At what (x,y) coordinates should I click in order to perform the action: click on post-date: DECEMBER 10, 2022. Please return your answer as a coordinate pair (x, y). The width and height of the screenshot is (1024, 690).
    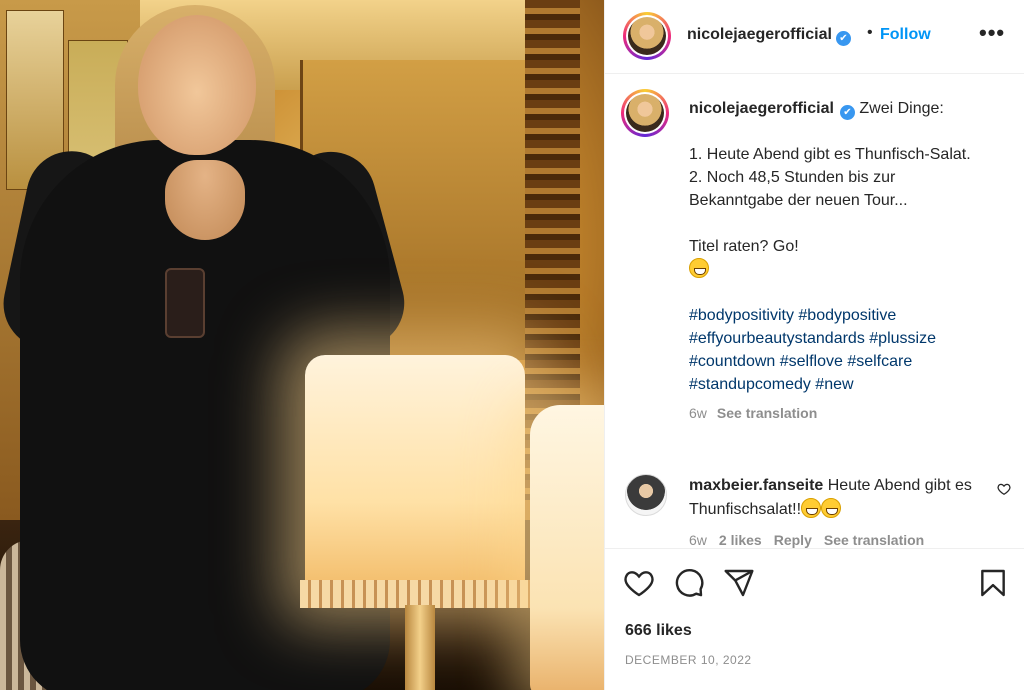
    Looking at the image, I should click on (688, 660).